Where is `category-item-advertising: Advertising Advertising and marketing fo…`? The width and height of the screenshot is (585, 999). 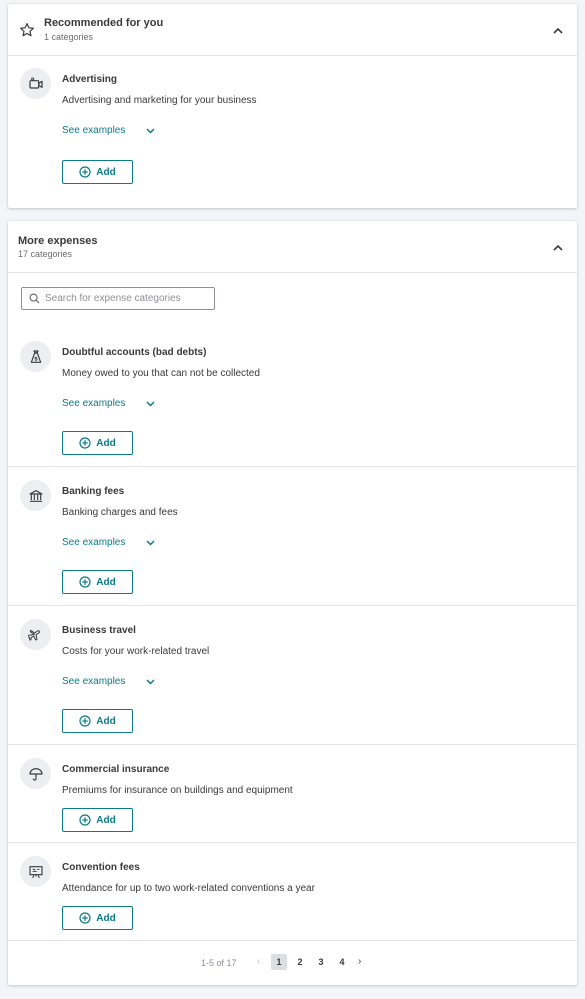
category-item-advertising: Advertising Advertising and marketing fo… is located at coordinates (292, 138).